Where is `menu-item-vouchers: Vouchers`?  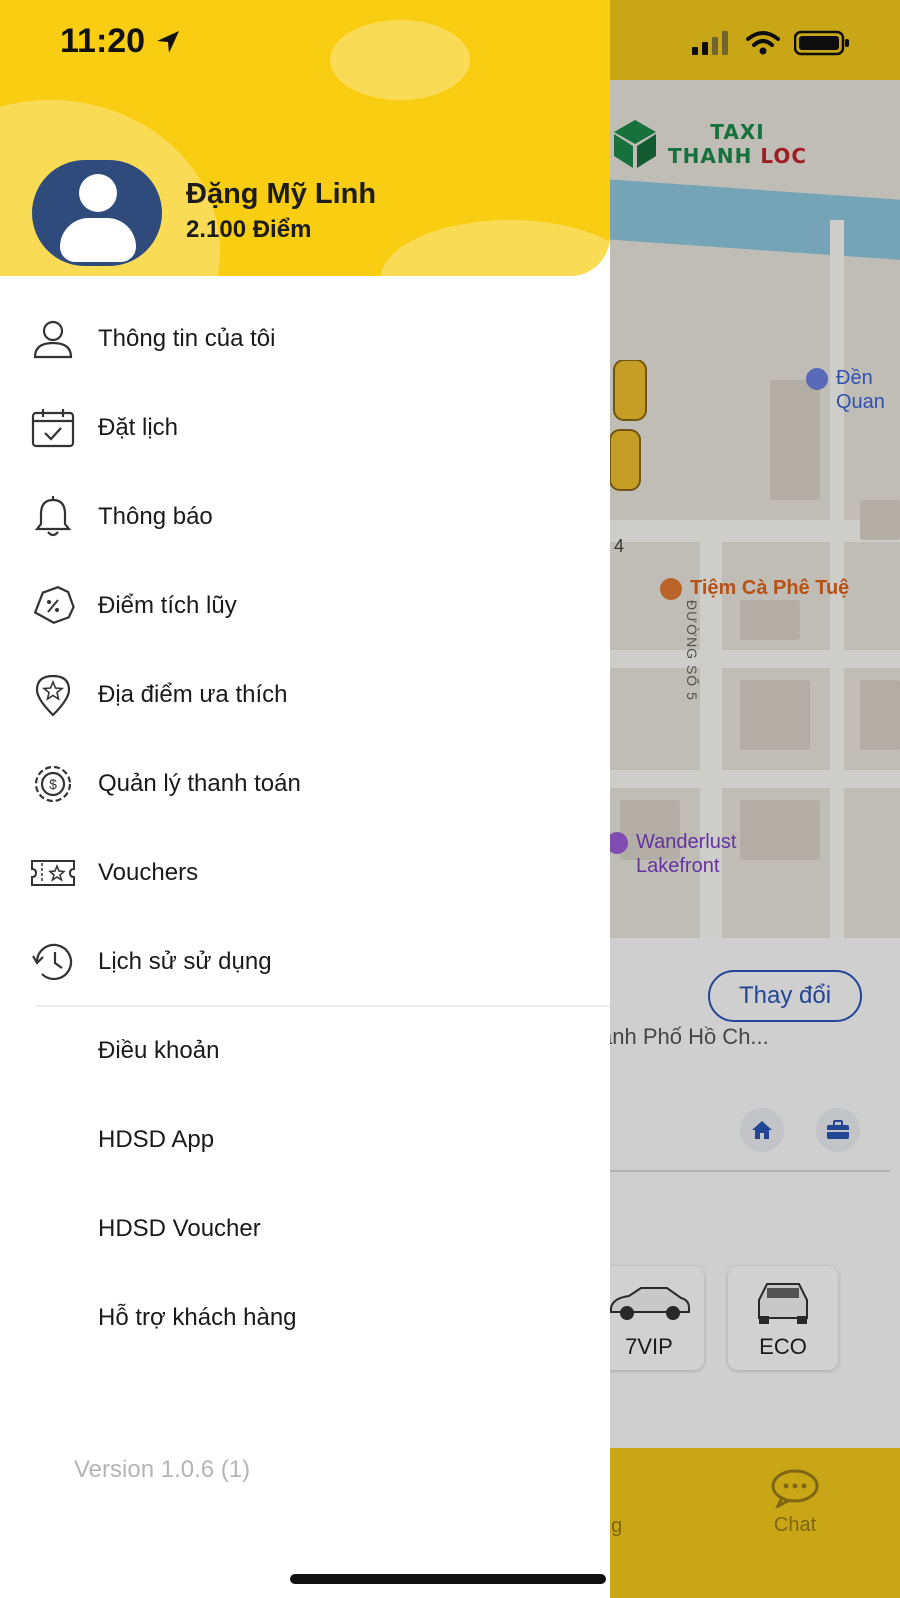
menu-item-vouchers: Vouchers is located at coordinates (305, 872).